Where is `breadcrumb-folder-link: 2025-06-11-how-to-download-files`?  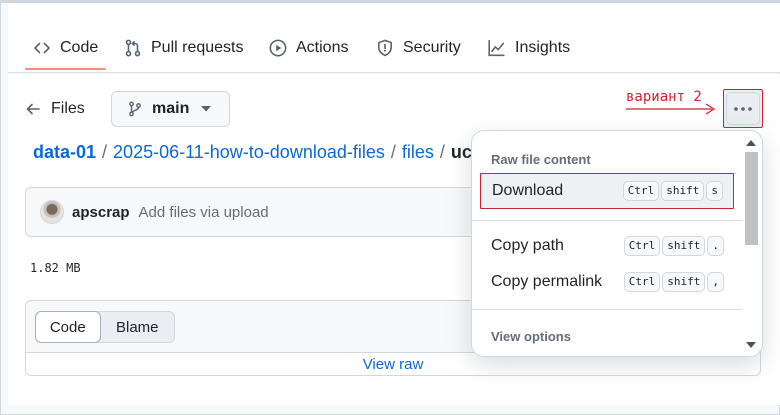
breadcrumb-folder-link: 2025-06-11-how-to-download-files is located at coordinates (249, 152).